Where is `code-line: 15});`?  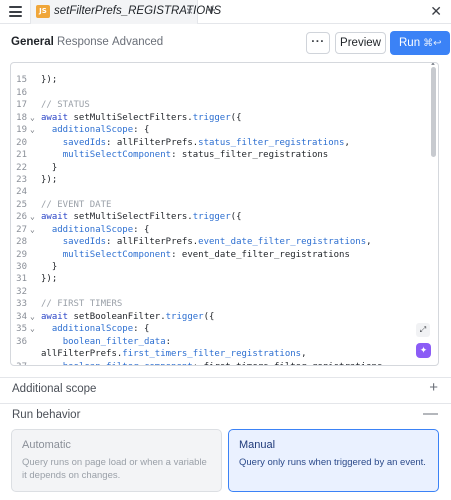 code-line: 15}); is located at coordinates (218, 80).